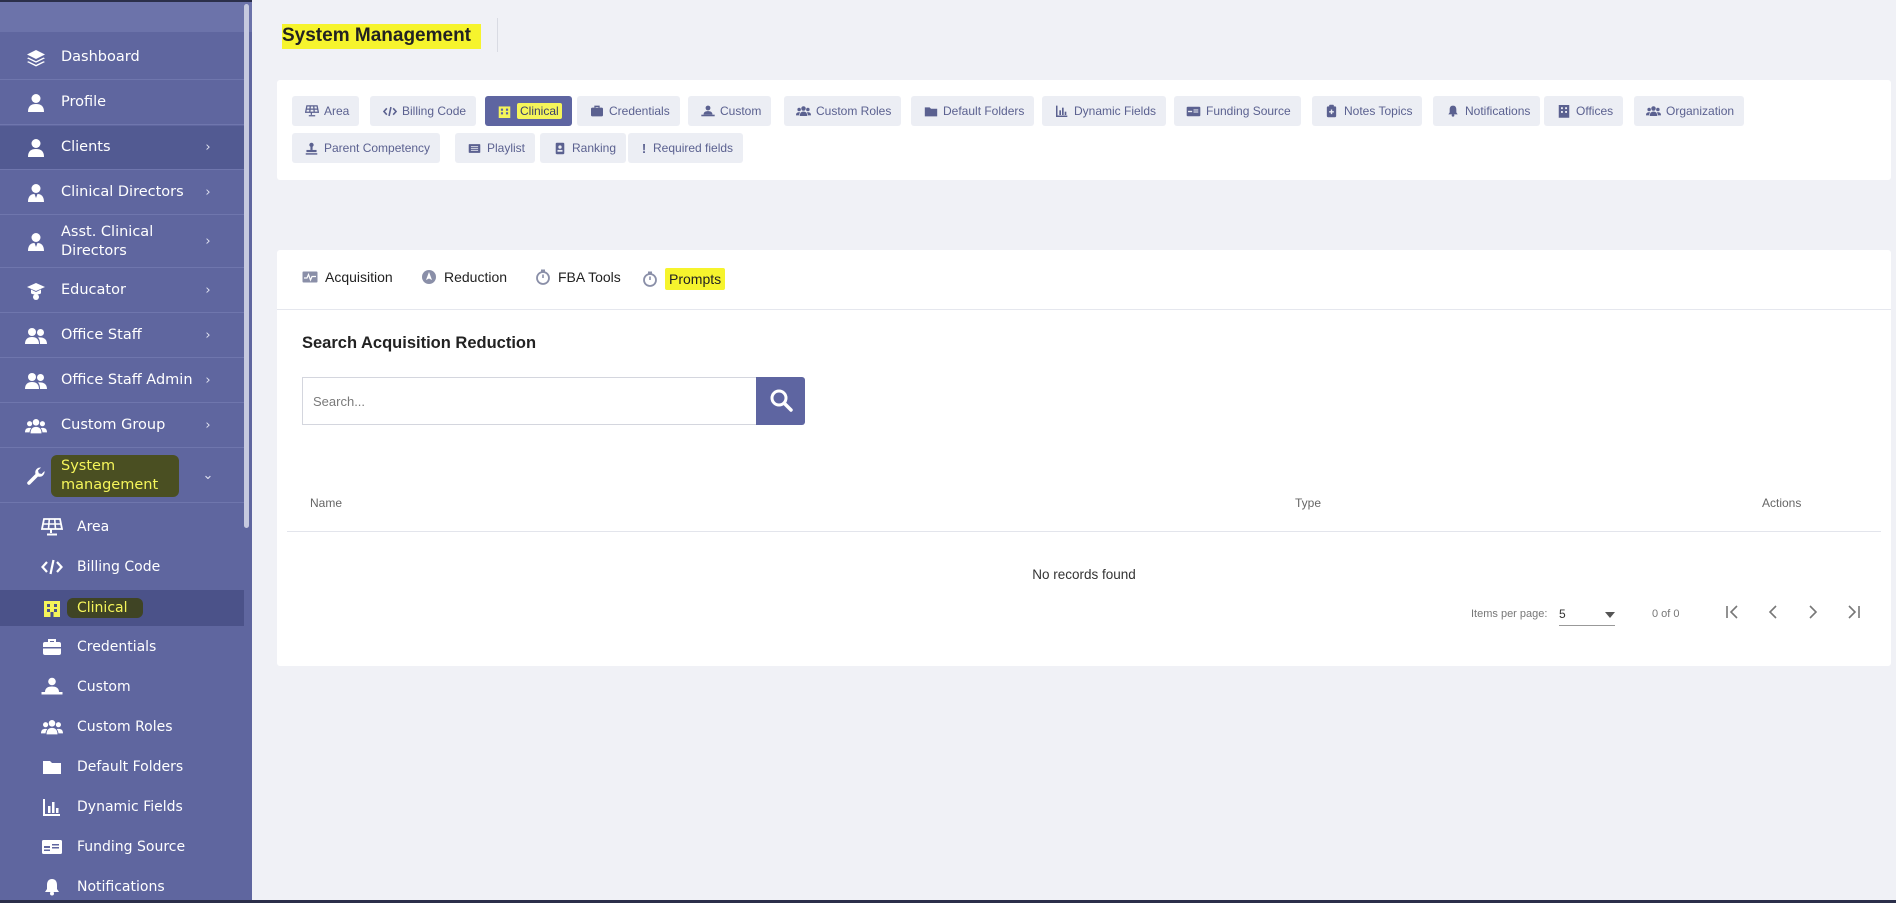 The width and height of the screenshot is (1896, 903). I want to click on stamp-icon, so click(311, 148).